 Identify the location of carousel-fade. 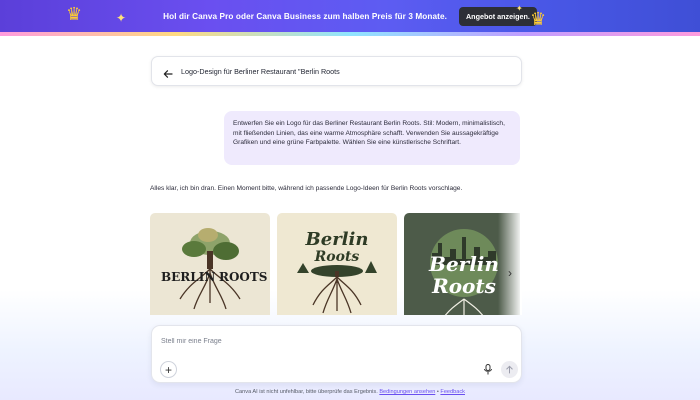
(510, 264).